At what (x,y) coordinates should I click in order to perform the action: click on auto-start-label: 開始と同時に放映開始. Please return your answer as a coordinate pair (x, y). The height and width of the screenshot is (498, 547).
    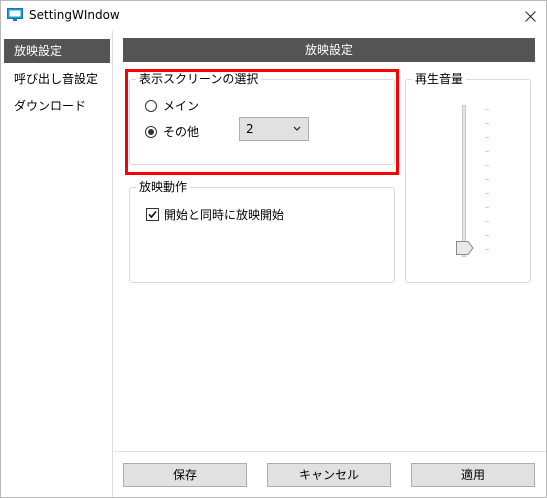
    Looking at the image, I should click on (224, 215).